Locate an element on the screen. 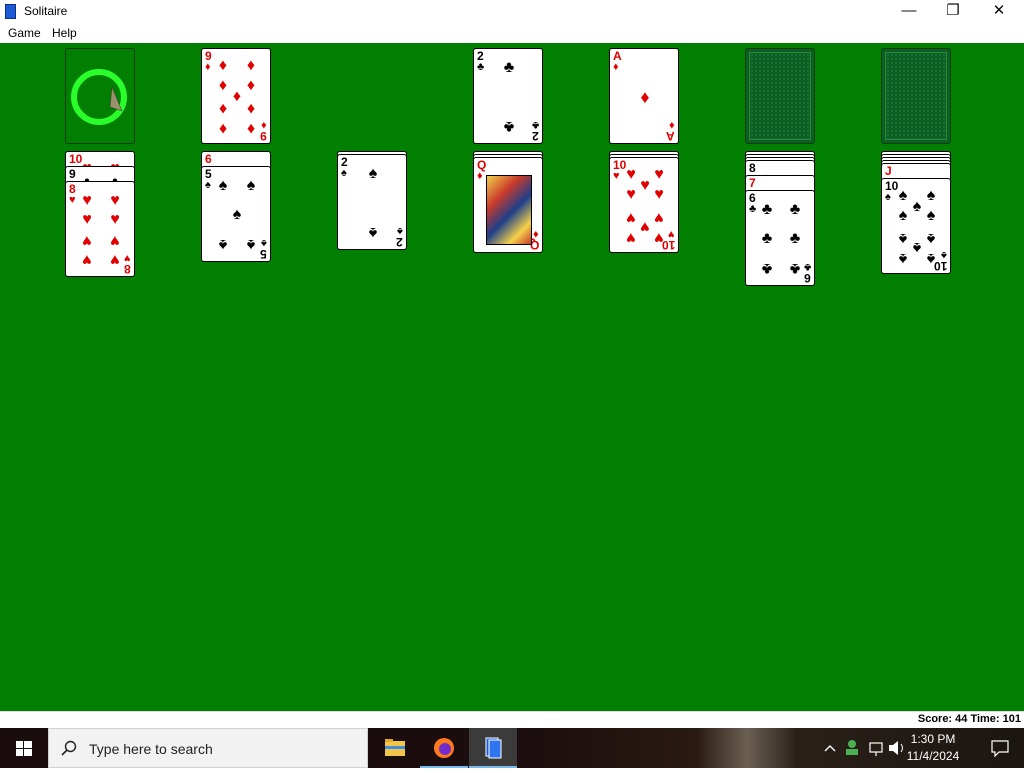 The width and height of the screenshot is (1024, 773). taskbar-file-explorer is located at coordinates (395, 748).